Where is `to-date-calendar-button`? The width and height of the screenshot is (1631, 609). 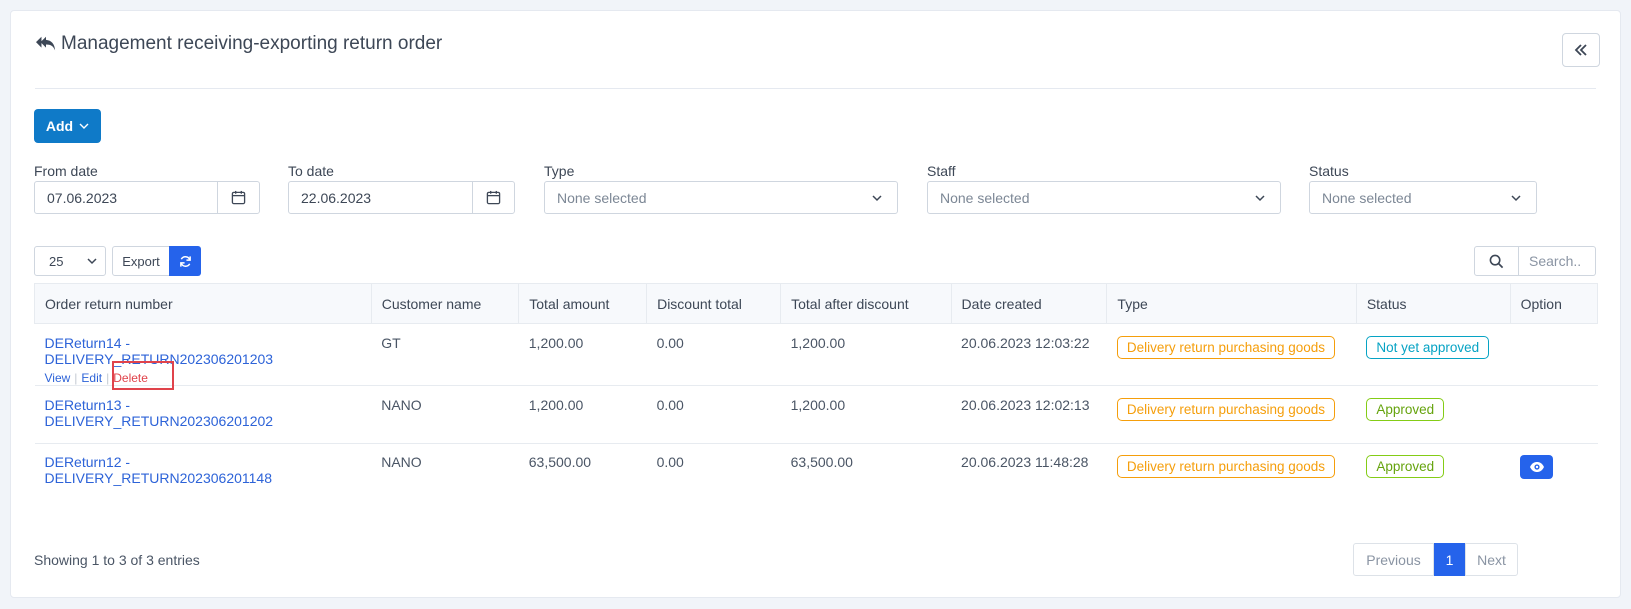 to-date-calendar-button is located at coordinates (493, 197).